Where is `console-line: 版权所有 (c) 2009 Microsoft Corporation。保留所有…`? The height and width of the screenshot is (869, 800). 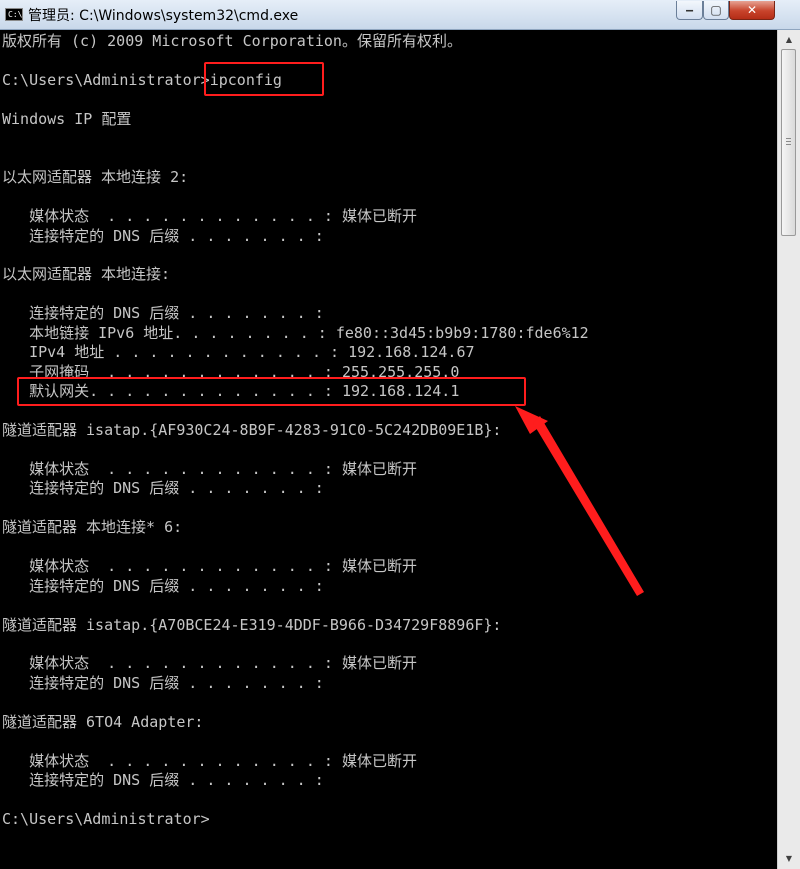 console-line: 版权所有 (c) 2009 Microsoft Corporation。保留所有… is located at coordinates (232, 41).